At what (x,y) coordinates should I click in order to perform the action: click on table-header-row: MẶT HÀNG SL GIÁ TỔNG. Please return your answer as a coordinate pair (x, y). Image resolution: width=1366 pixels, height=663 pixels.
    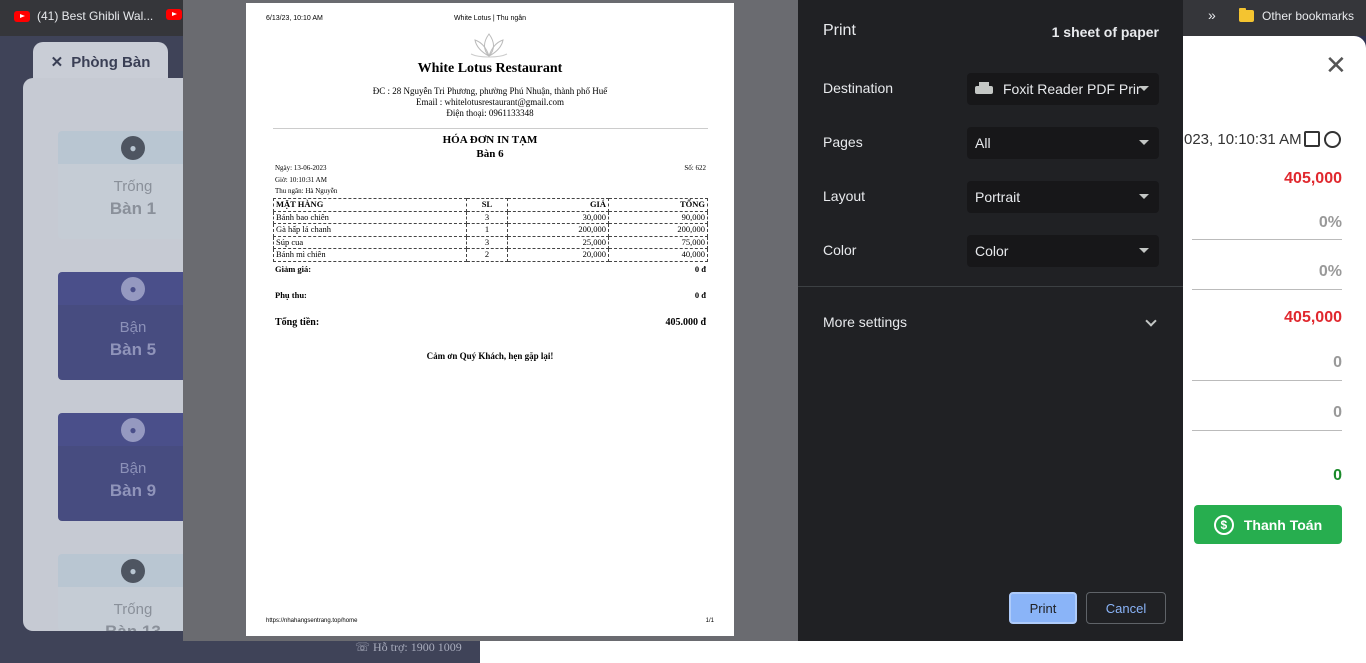
    Looking at the image, I should click on (490, 205).